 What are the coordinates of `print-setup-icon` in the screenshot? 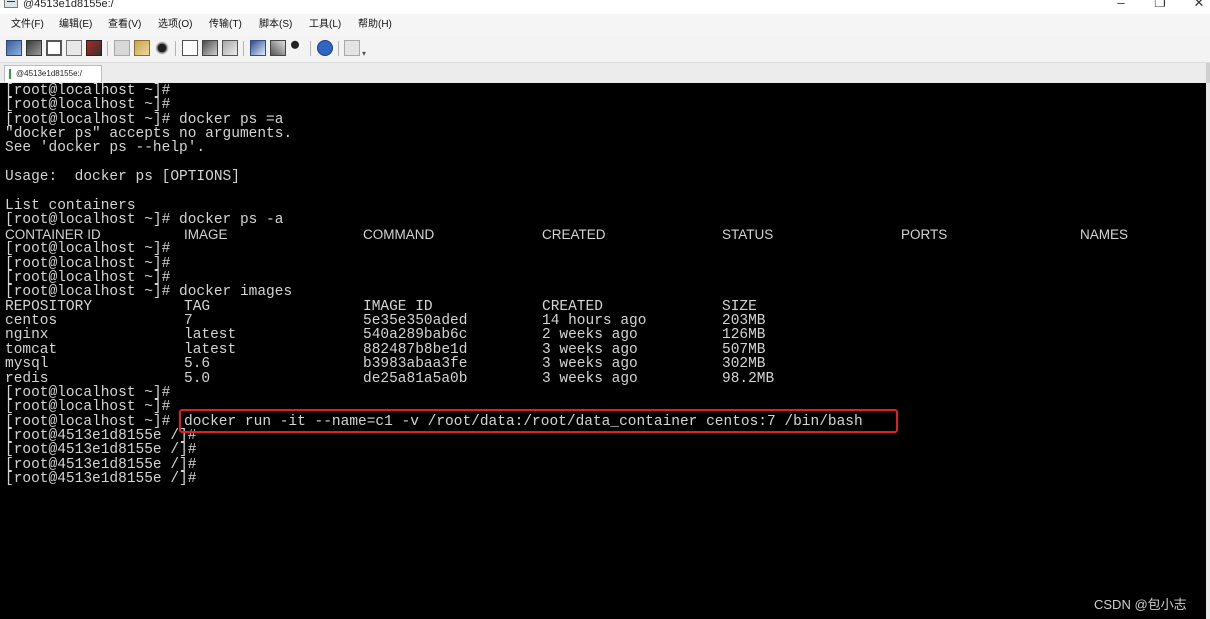 It's located at (190, 48).